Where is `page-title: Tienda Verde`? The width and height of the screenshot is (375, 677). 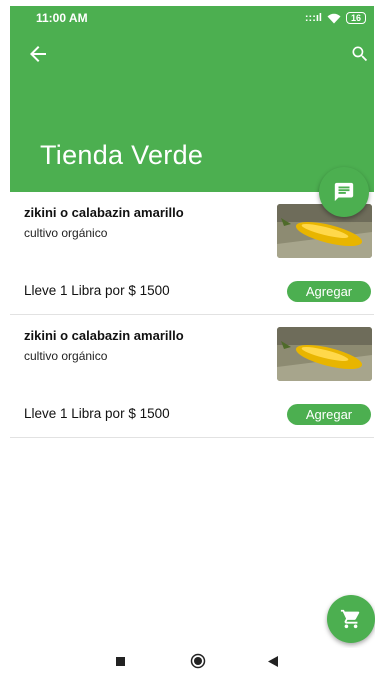
page-title: Tienda Verde is located at coordinates (122, 155).